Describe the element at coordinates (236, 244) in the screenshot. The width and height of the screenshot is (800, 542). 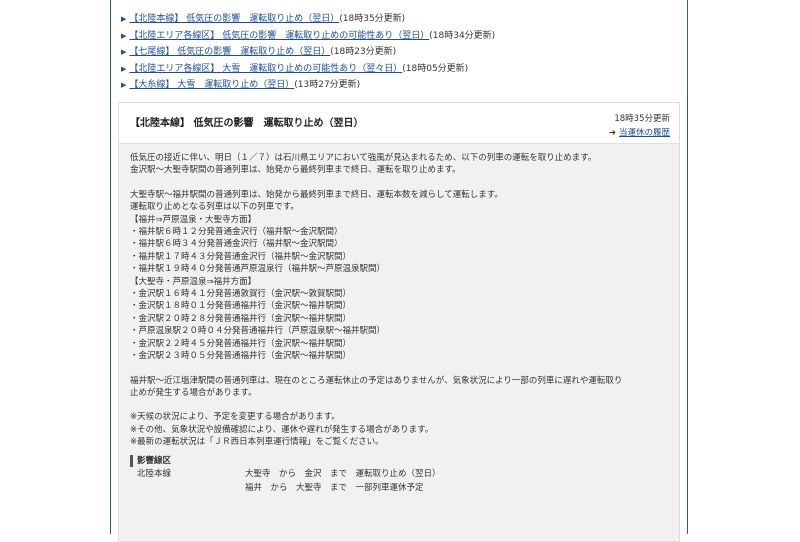
I see `body-line: ・福井駅６時３４分発普通金沢行（福井駅～金沢駅間）` at that location.